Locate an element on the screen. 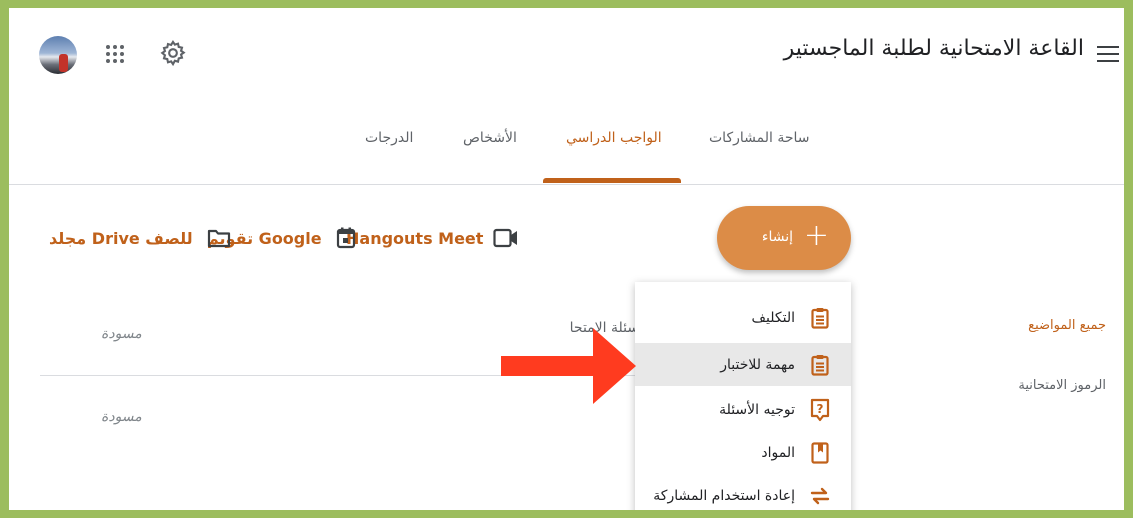  quiz-assignment-icon is located at coordinates (820, 365).